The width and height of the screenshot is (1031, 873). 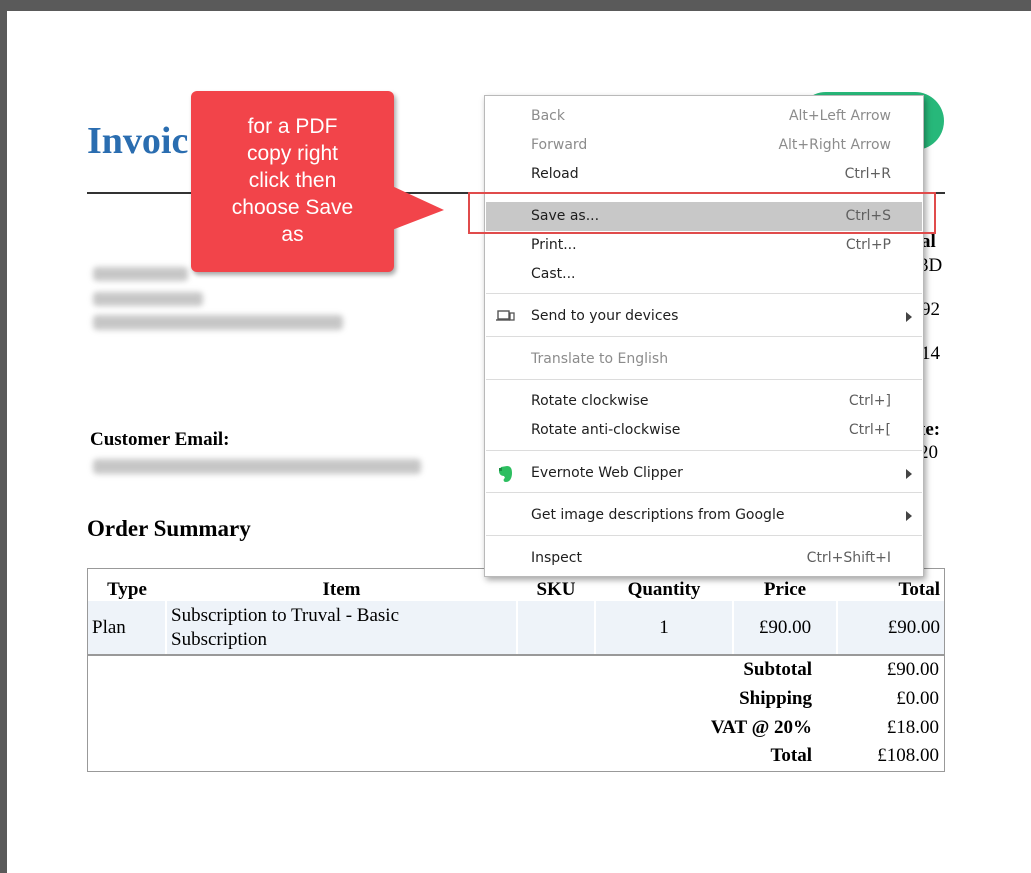 What do you see at coordinates (292, 207) in the screenshot?
I see `callout-line: choose Save` at bounding box center [292, 207].